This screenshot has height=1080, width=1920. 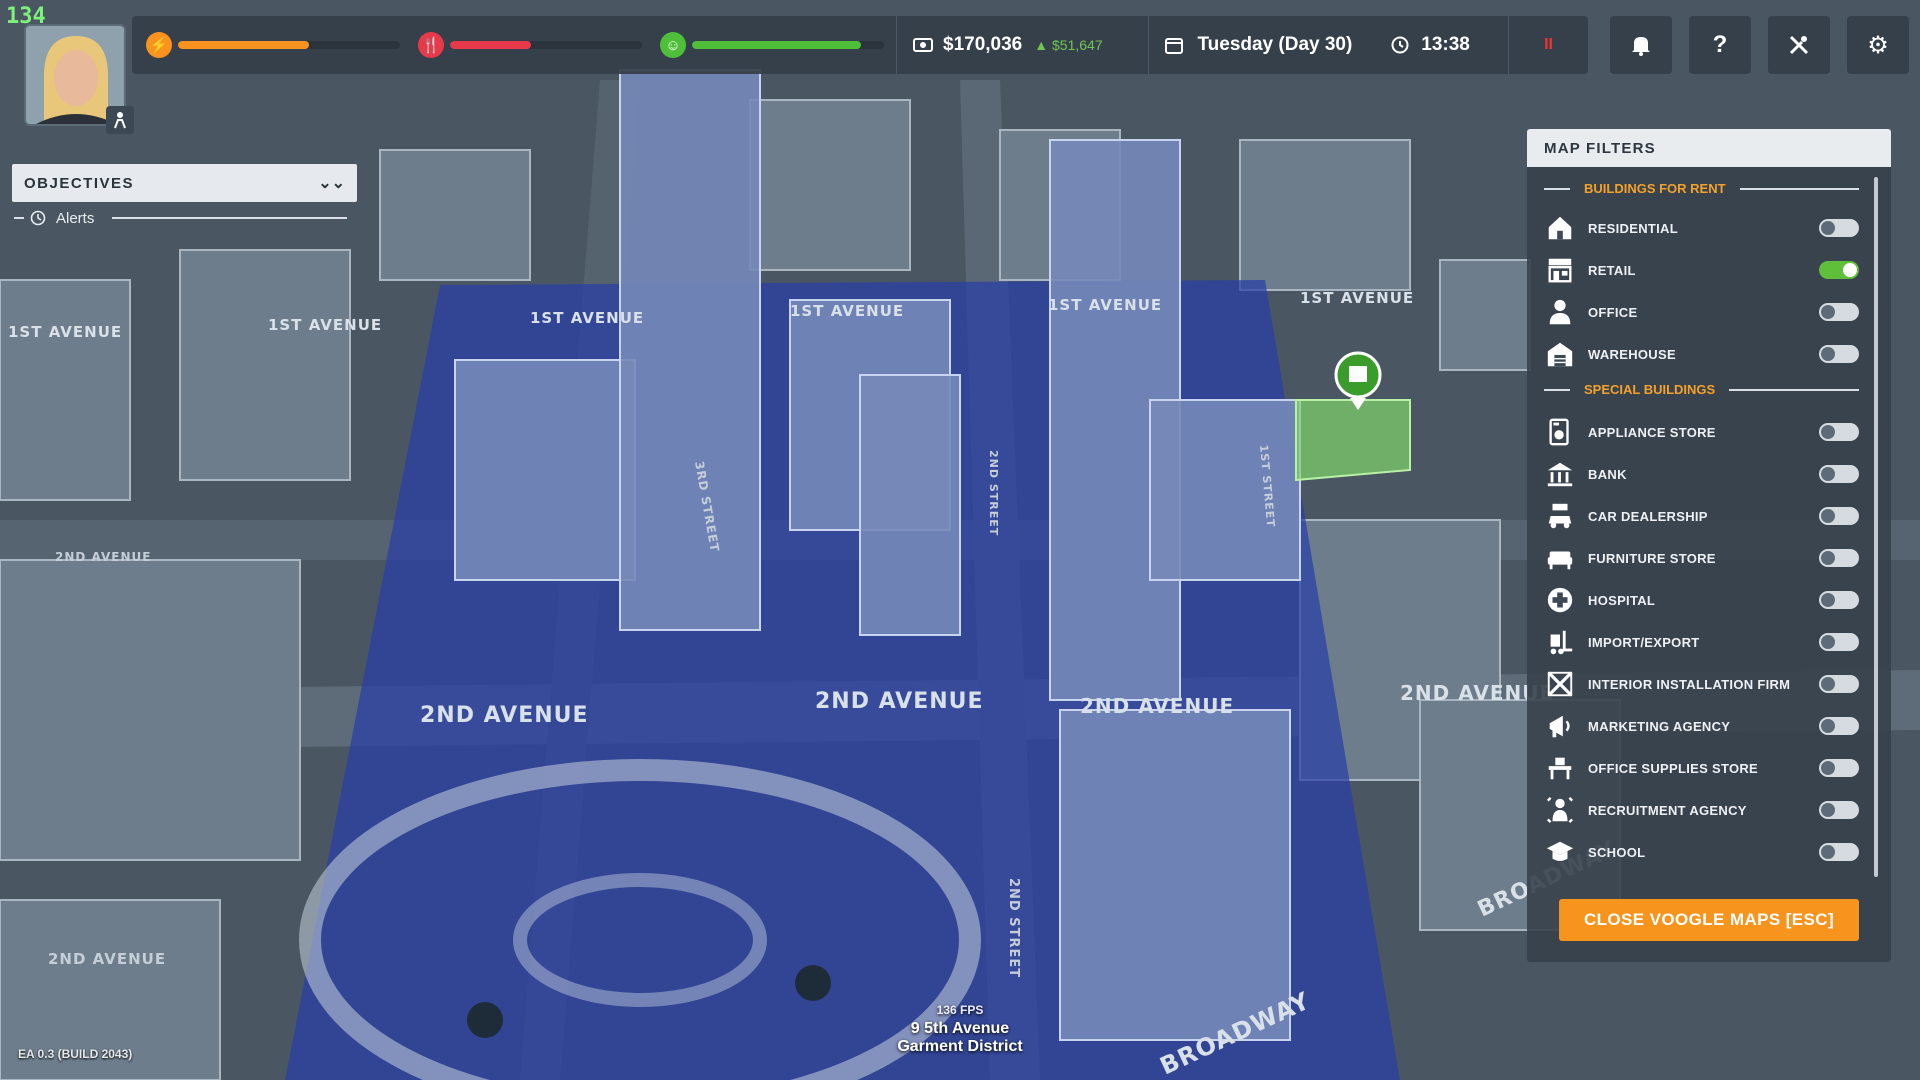 What do you see at coordinates (1617, 852) in the screenshot?
I see `filter-label: SCHOOL` at bounding box center [1617, 852].